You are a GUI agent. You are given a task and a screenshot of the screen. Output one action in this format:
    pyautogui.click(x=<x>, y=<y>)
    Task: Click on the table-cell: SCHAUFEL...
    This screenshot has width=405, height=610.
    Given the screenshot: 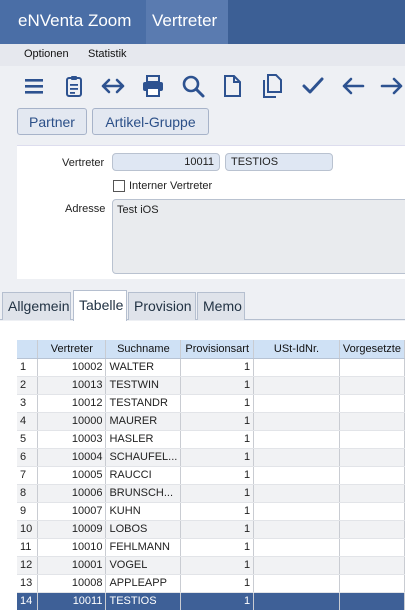 What is the action you would take?
    pyautogui.click(x=143, y=457)
    